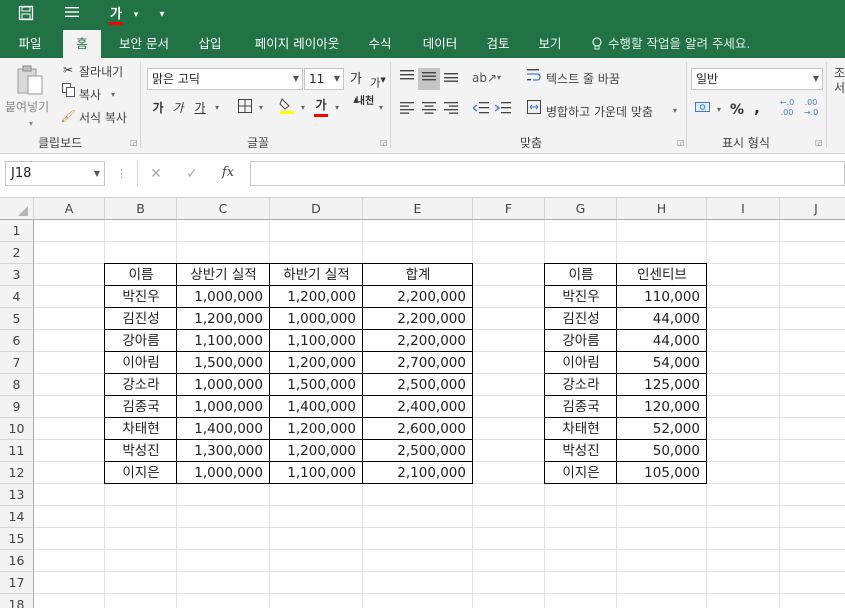  I want to click on table2-cell: 강소라, so click(581, 385).